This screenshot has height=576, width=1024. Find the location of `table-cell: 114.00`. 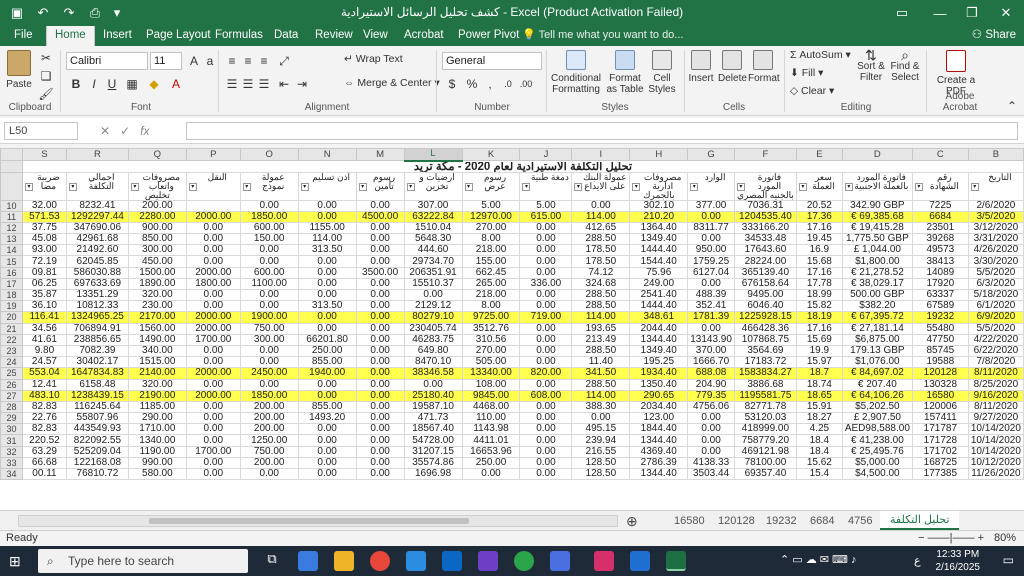

table-cell: 114.00 is located at coordinates (601, 317).